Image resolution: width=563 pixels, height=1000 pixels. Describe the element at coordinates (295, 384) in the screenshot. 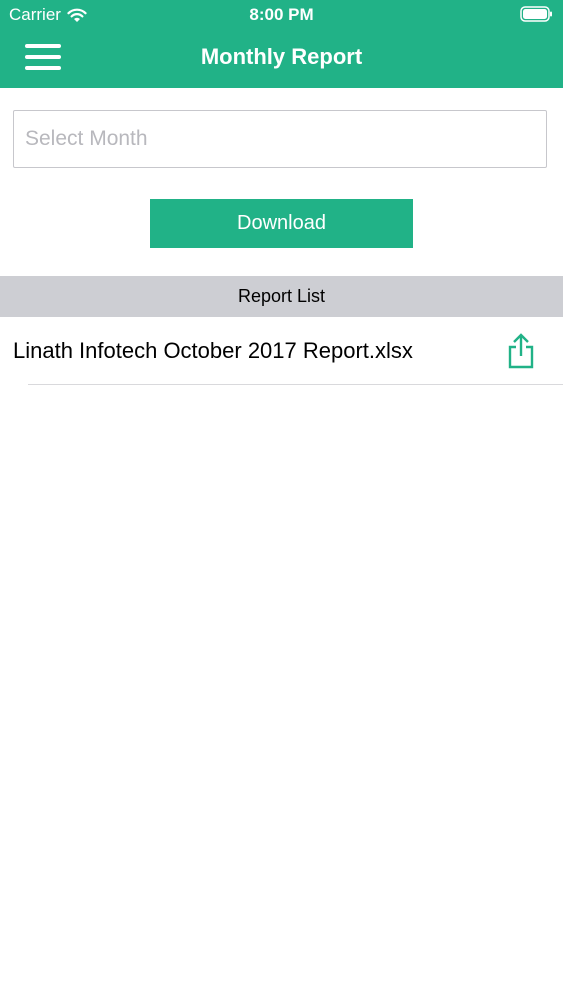

I see `row-divider` at that location.